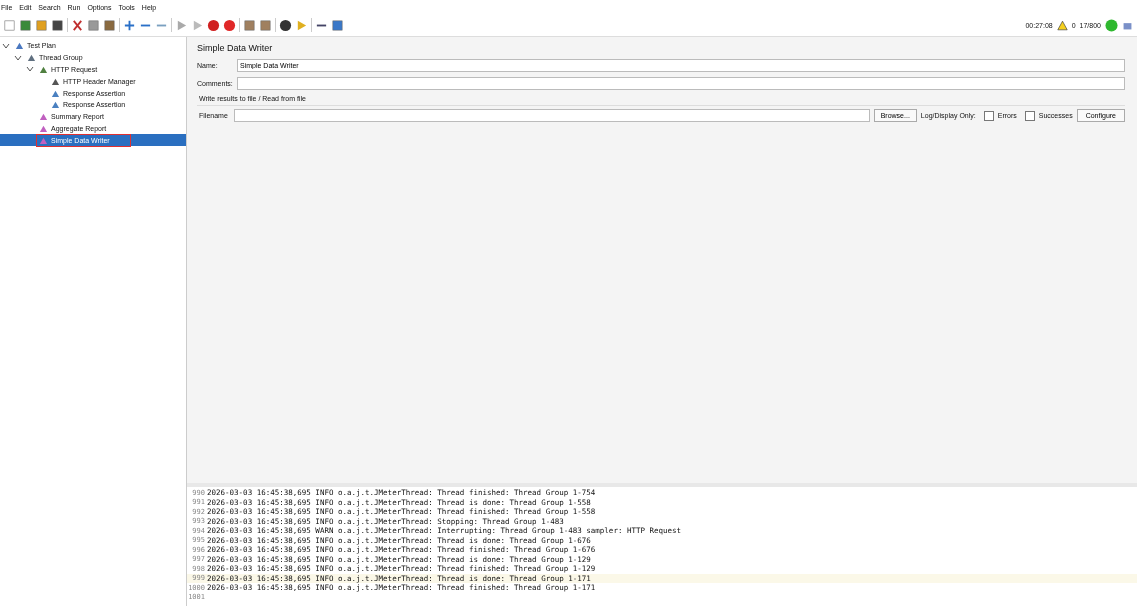 This screenshot has width=1137, height=606. I want to click on errors-checkbox, so click(988, 115).